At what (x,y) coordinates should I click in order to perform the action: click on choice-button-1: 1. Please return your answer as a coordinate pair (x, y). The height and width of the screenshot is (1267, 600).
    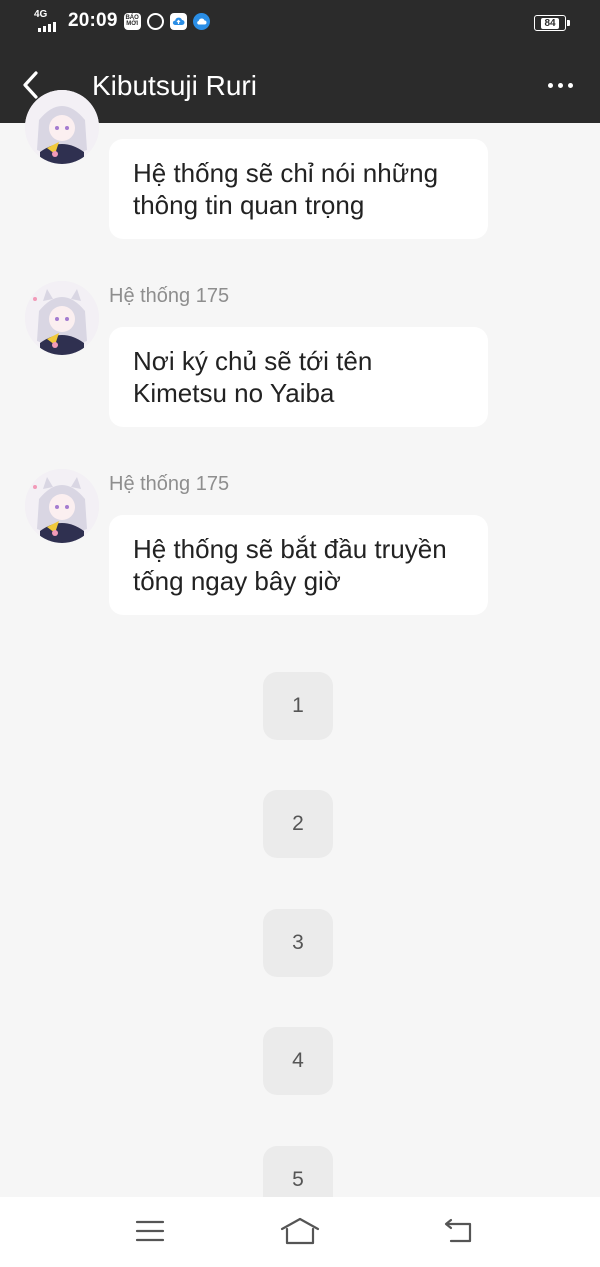
    Looking at the image, I should click on (298, 706).